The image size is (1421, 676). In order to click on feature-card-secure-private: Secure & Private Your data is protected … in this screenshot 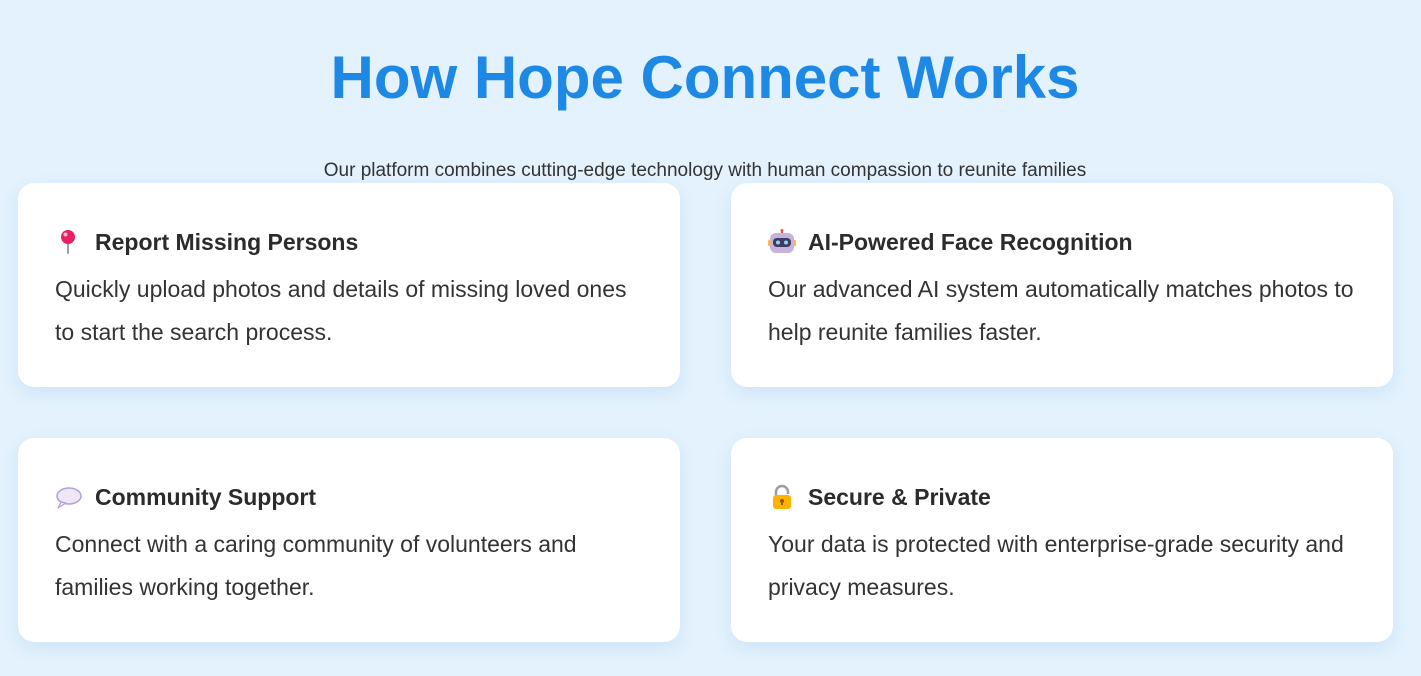, I will do `click(1062, 540)`.